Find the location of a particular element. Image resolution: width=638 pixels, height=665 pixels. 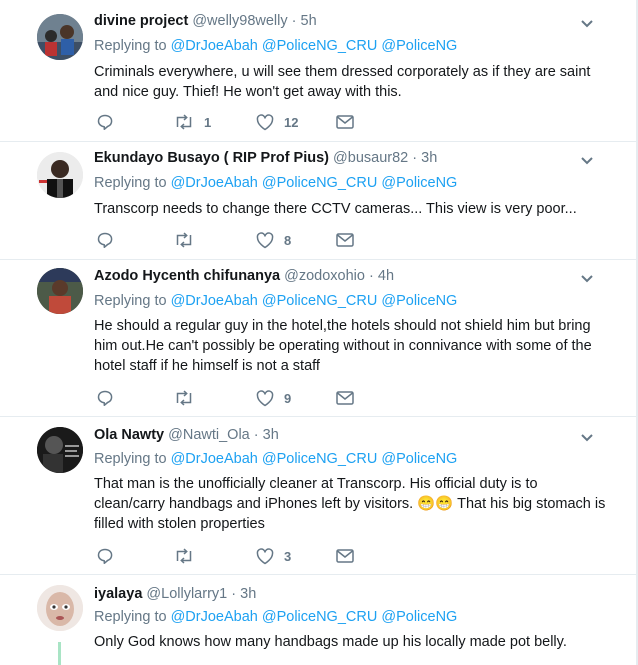

handle: @Lollylarry1 is located at coordinates (186, 594).